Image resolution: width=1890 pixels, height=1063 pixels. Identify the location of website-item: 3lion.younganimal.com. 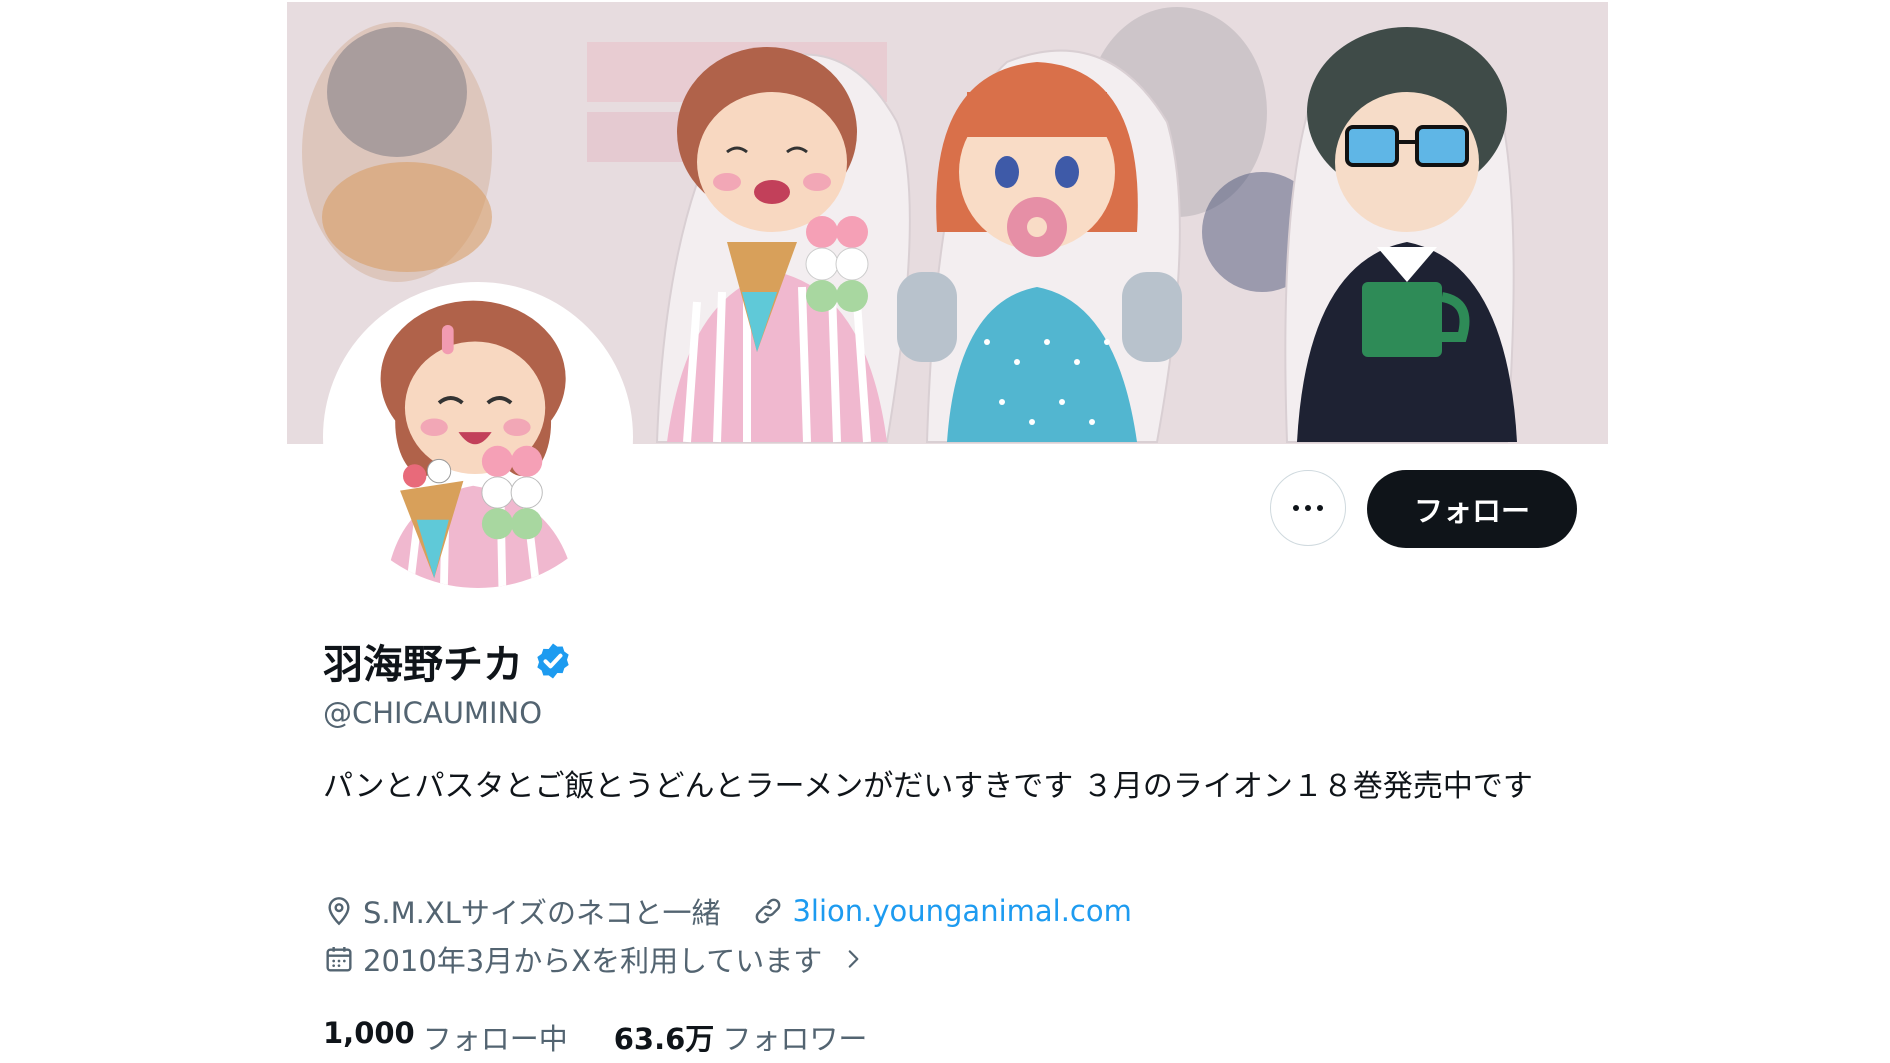
(942, 911).